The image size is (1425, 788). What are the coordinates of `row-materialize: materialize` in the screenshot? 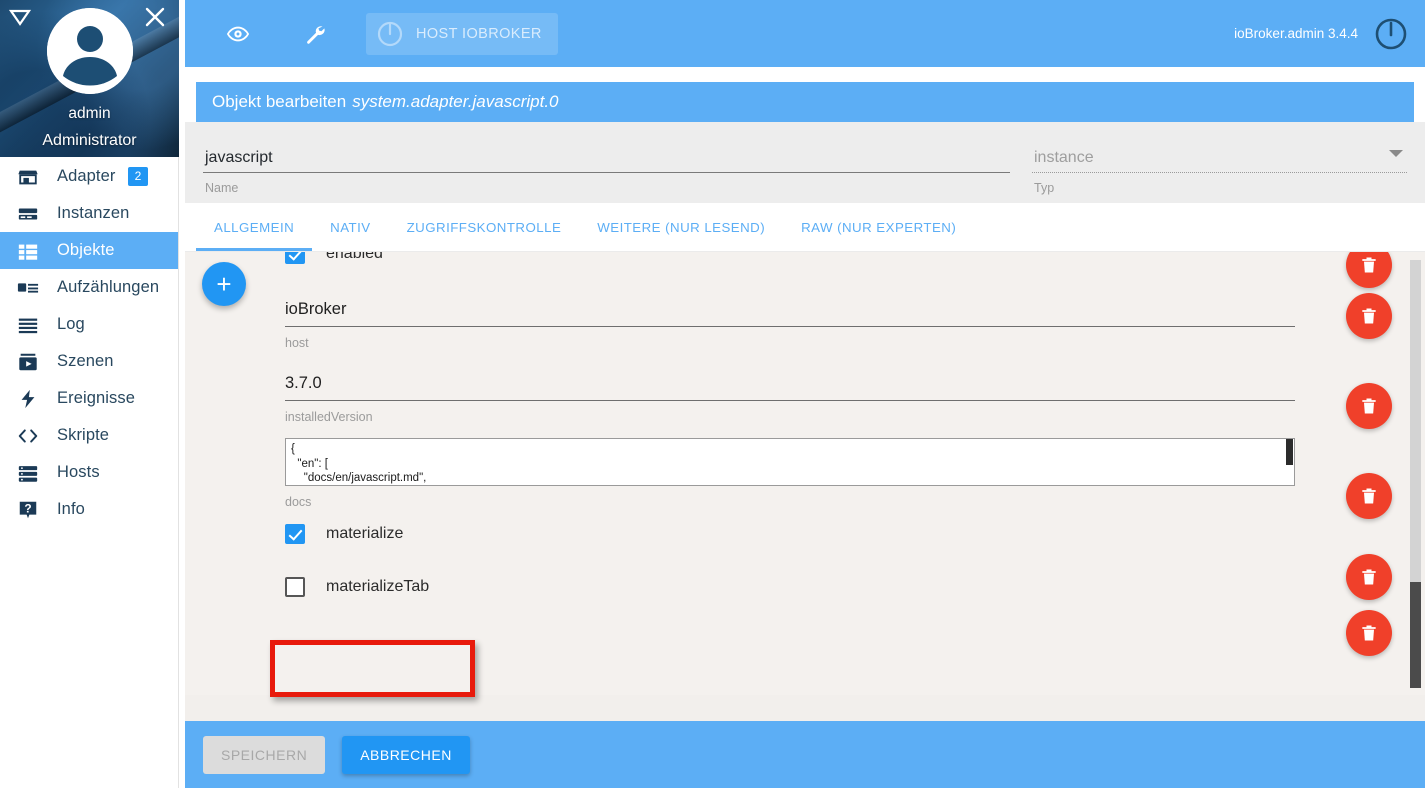 It's located at (800, 534).